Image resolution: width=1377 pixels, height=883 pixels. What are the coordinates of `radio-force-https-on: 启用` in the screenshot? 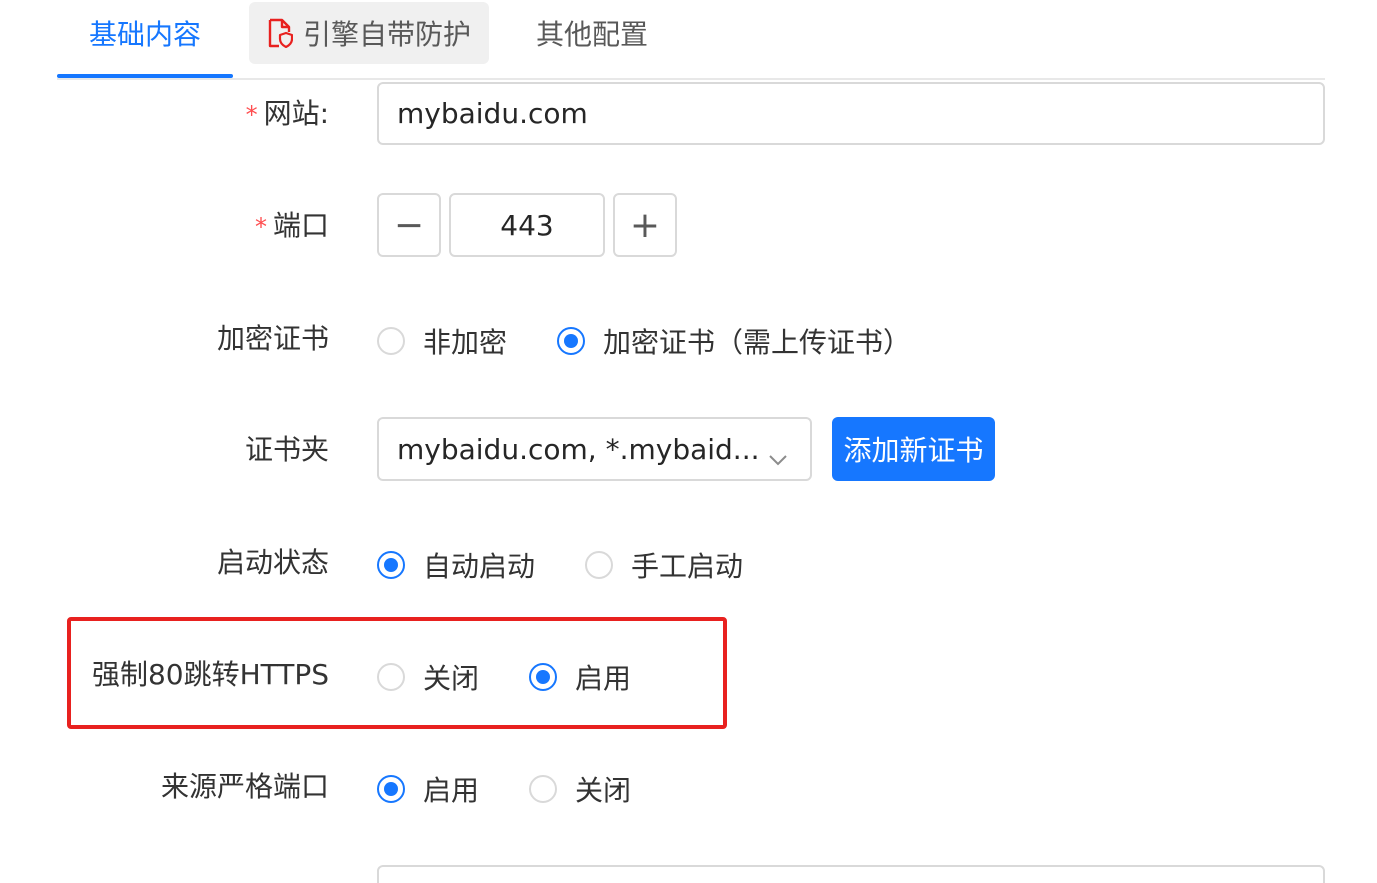 It's located at (580, 677).